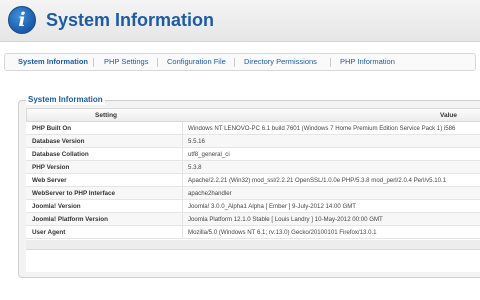 The image size is (480, 300). Describe the element at coordinates (49, 232) in the screenshot. I see `setting-cell: User Agent` at that location.